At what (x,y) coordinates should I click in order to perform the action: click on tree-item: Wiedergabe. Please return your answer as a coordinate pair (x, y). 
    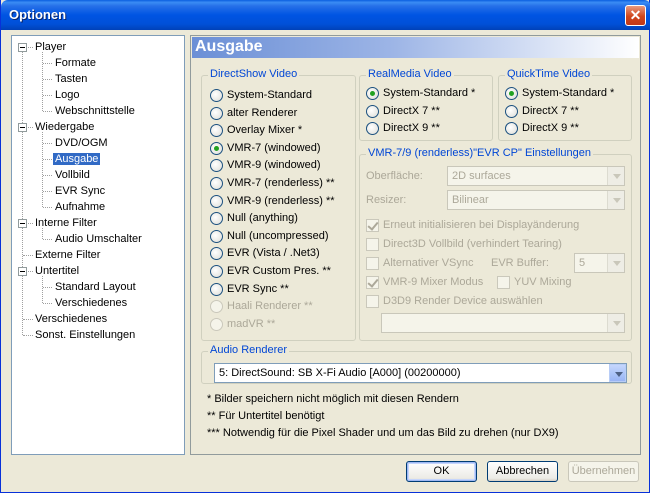
    Looking at the image, I should click on (64, 127).